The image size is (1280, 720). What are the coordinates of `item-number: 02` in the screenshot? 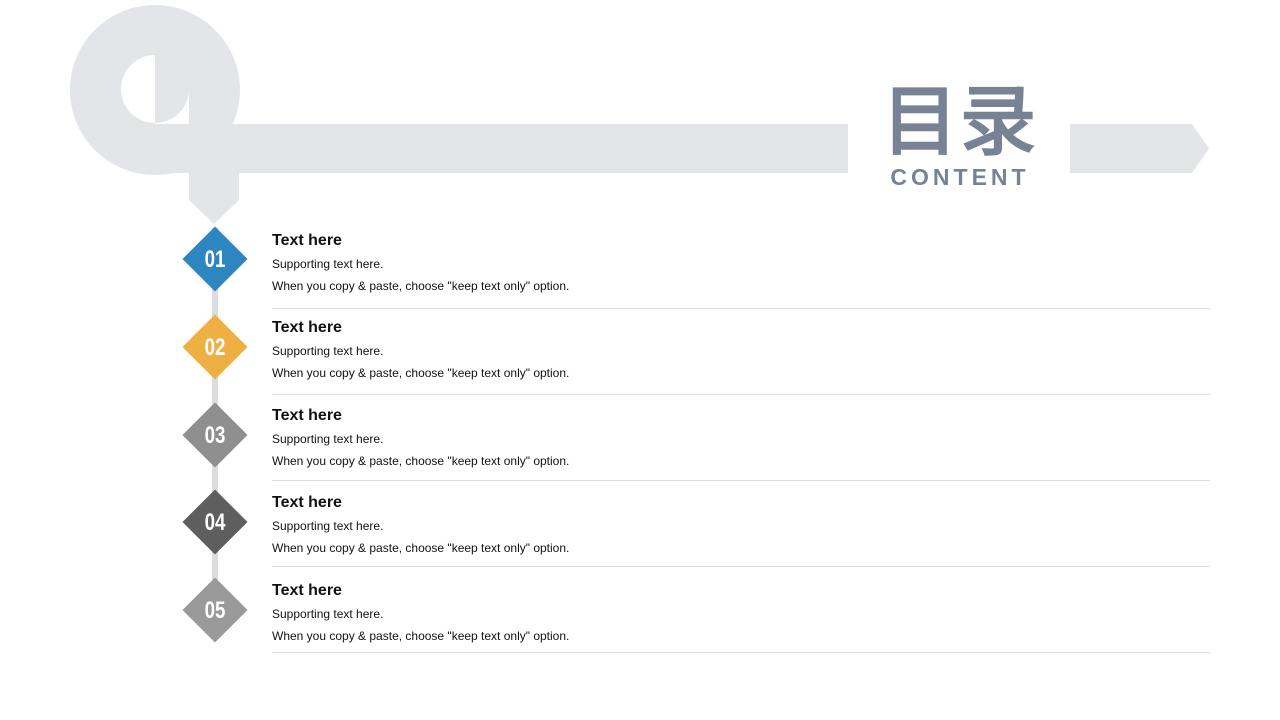 It's located at (215, 347).